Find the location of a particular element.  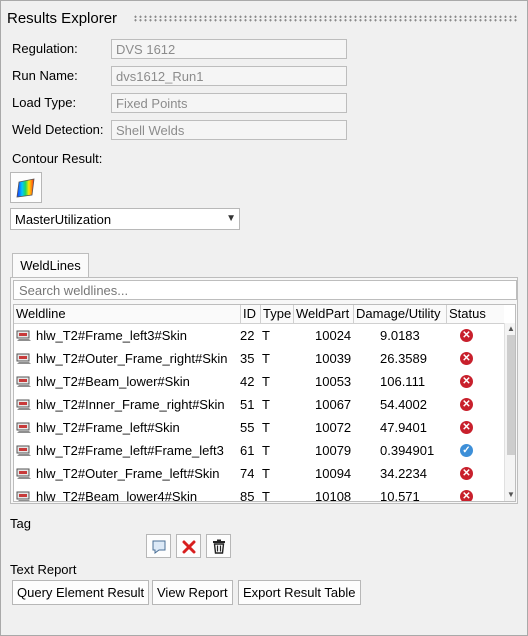

trash-icon is located at coordinates (218, 546).